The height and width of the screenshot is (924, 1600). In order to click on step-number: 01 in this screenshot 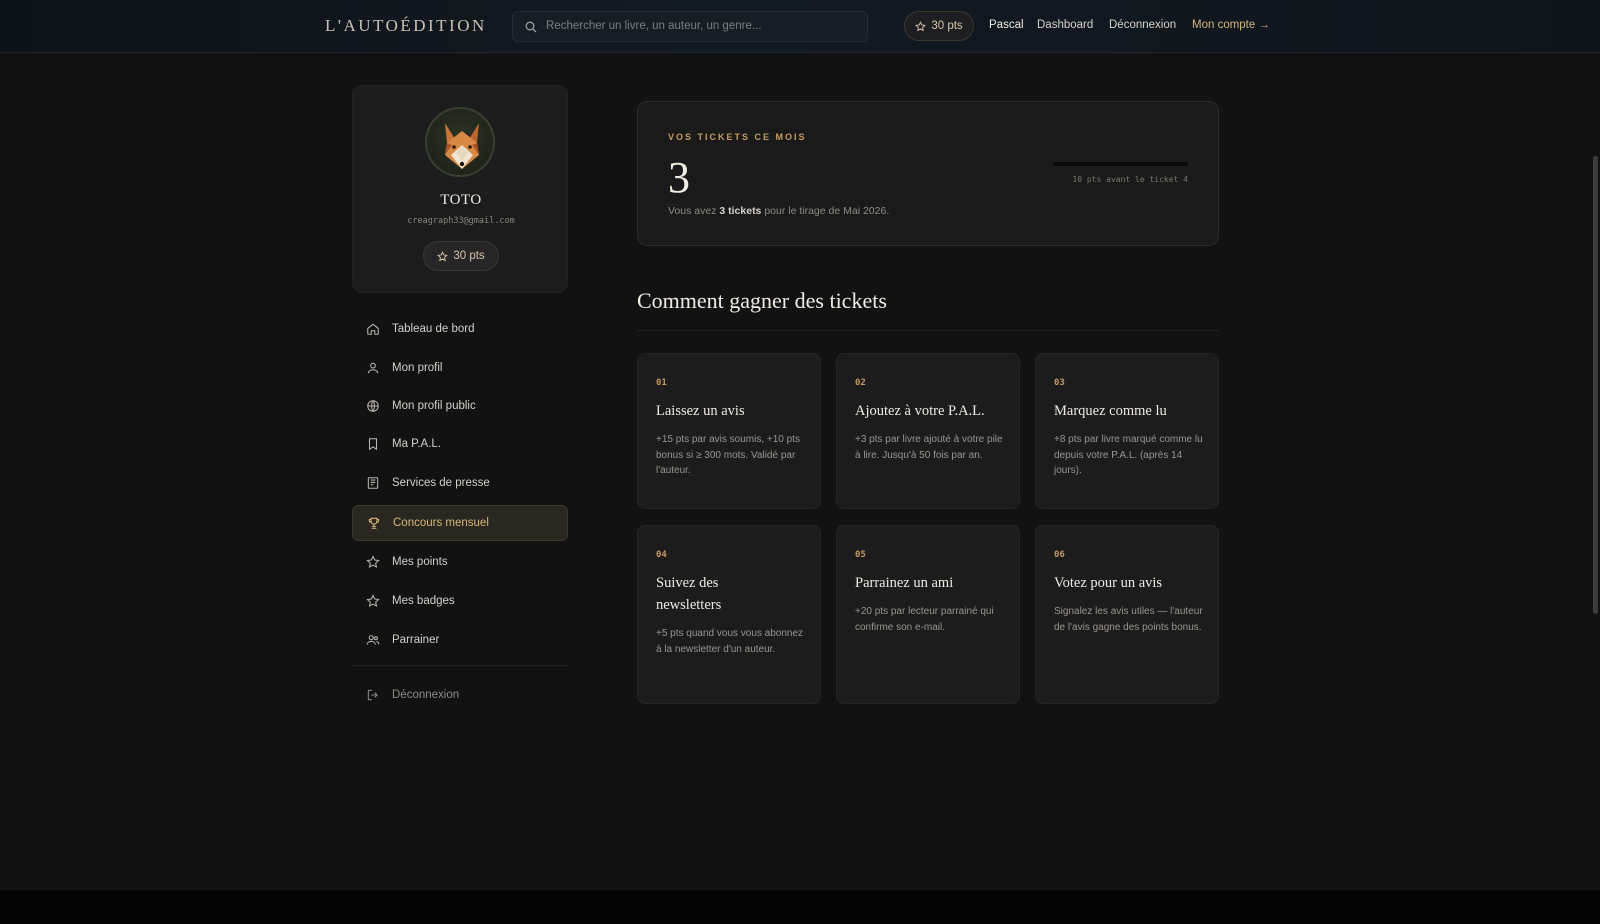, I will do `click(661, 383)`.